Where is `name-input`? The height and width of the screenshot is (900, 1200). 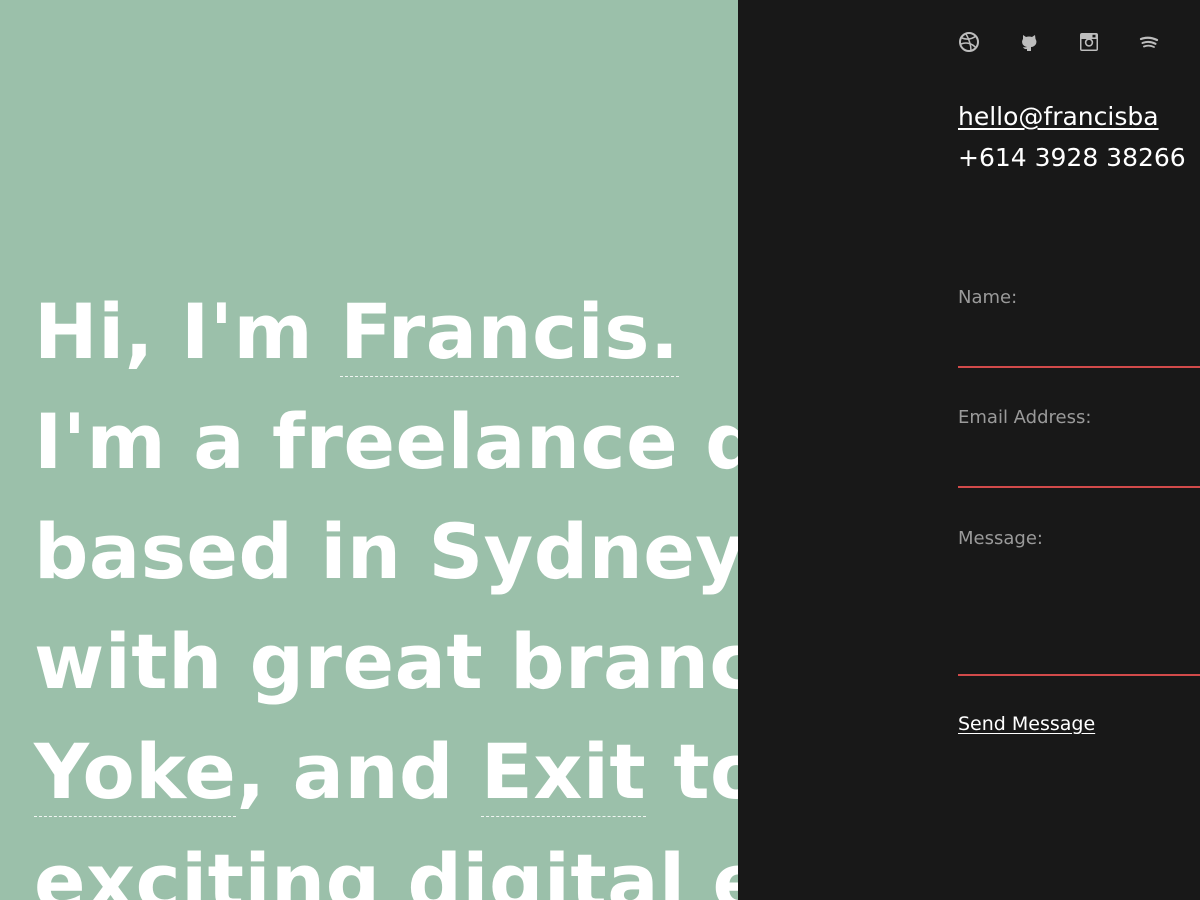 name-input is located at coordinates (1079, 341).